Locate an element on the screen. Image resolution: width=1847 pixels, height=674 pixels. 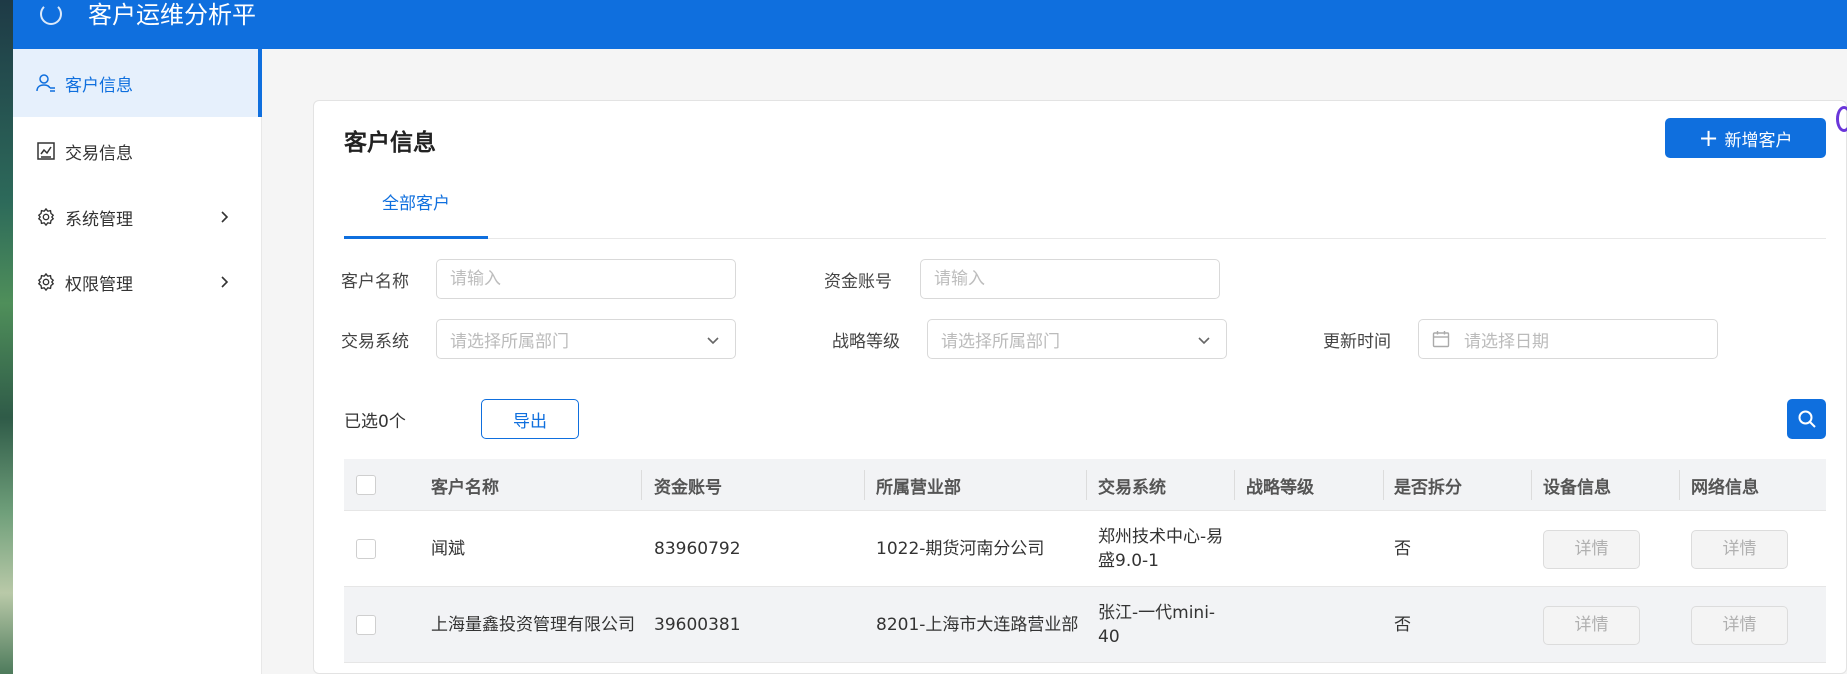
column-header: 交易系统 is located at coordinates (1132, 487).